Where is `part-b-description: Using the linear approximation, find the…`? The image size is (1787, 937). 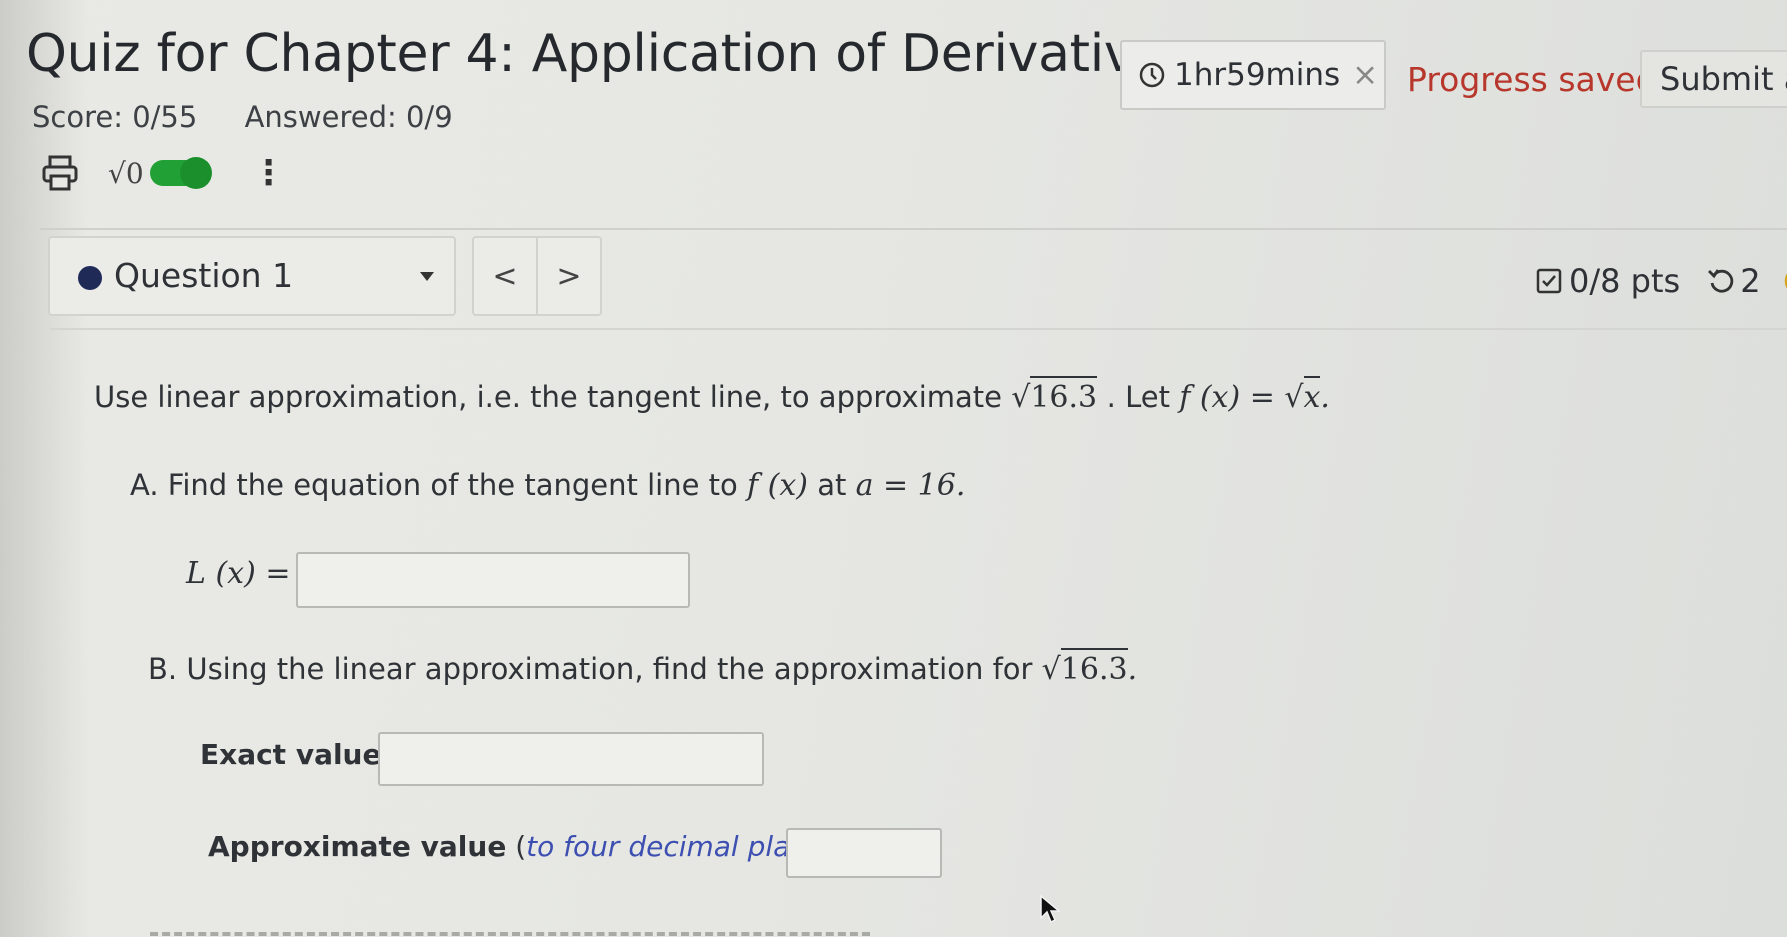 part-b-description: Using the linear approximation, find the… is located at coordinates (609, 669).